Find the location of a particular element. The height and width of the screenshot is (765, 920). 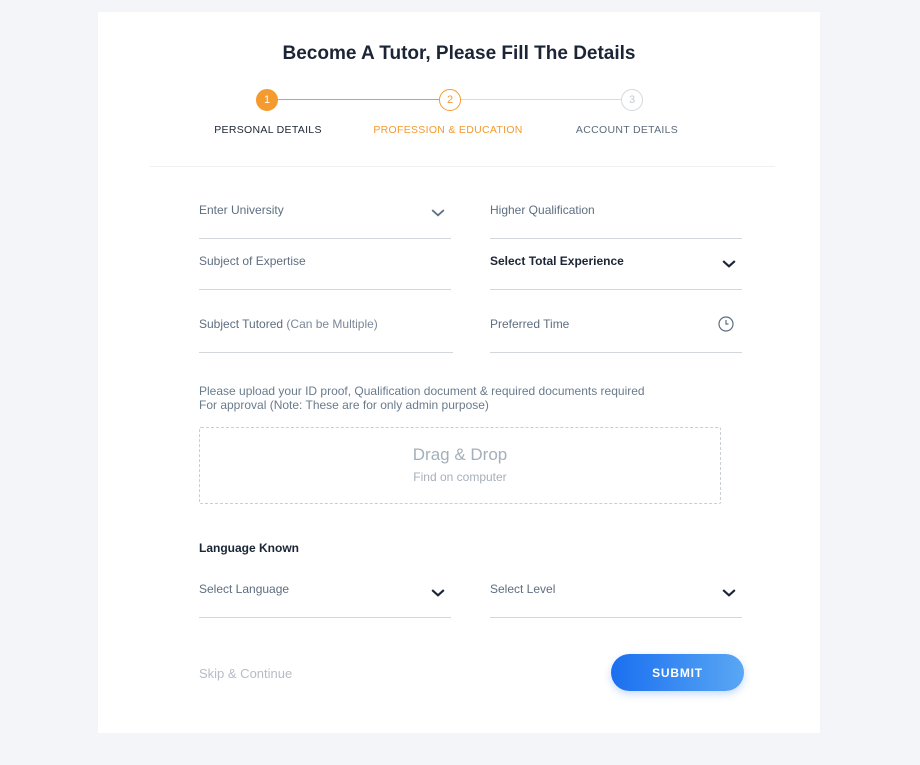

page-title: Become A Tutor, Please Fill The Details is located at coordinates (459, 53).